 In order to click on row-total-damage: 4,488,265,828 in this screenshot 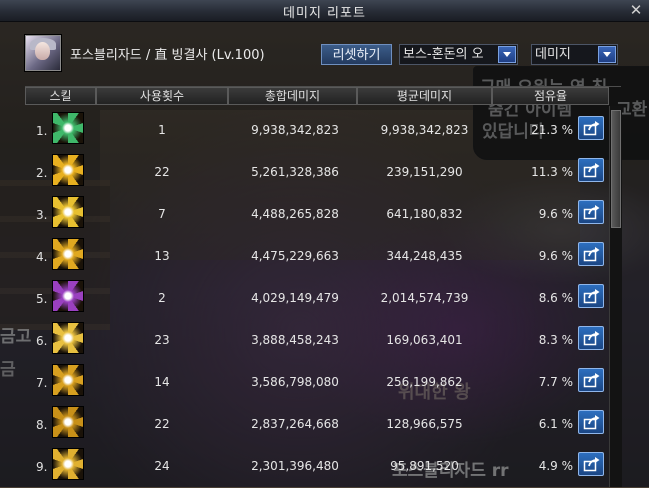, I will do `click(295, 214)`.